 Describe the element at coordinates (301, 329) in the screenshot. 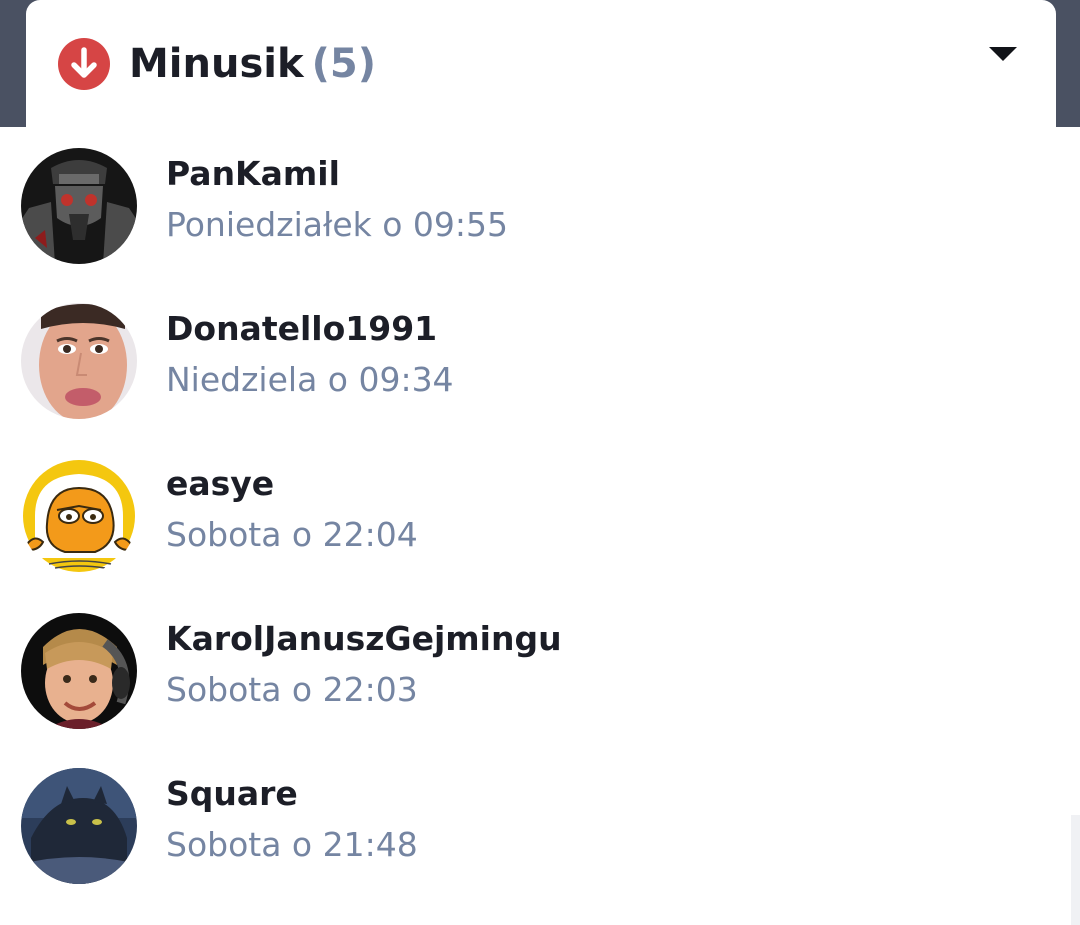

I see `username: Donatello1991` at that location.